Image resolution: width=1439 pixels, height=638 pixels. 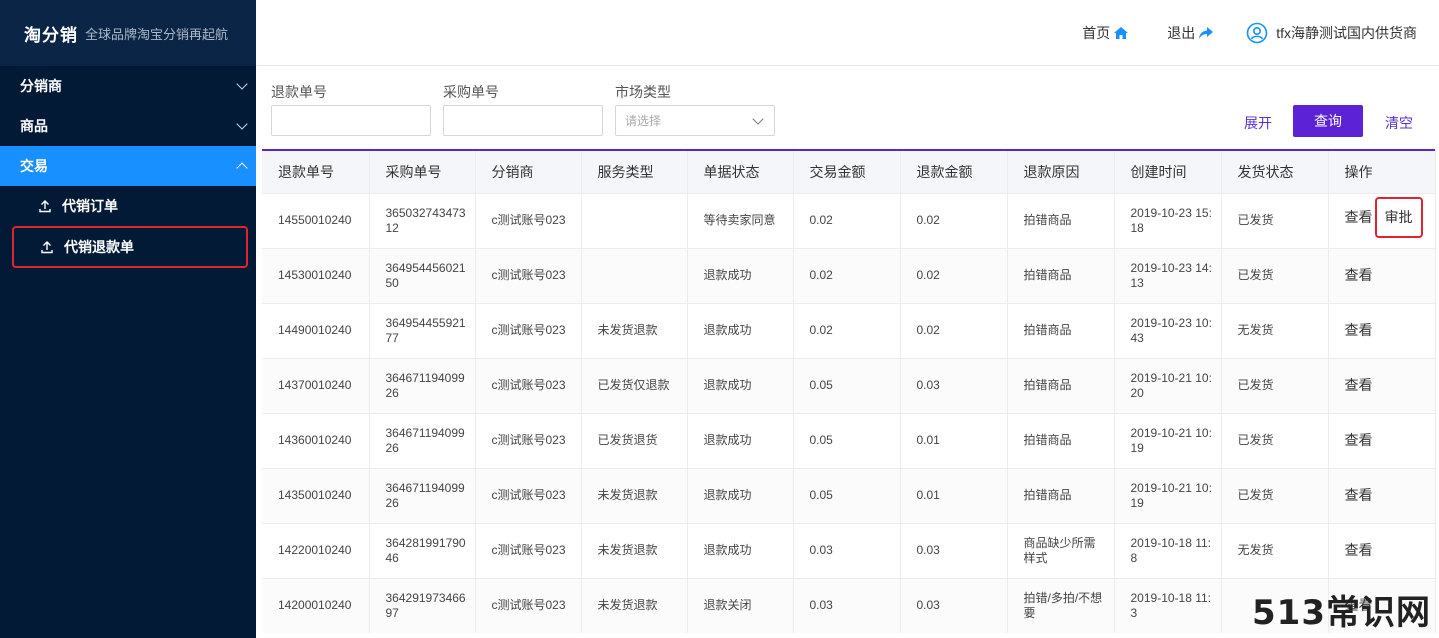 What do you see at coordinates (1206, 32) in the screenshot?
I see `share-arrow-icon` at bounding box center [1206, 32].